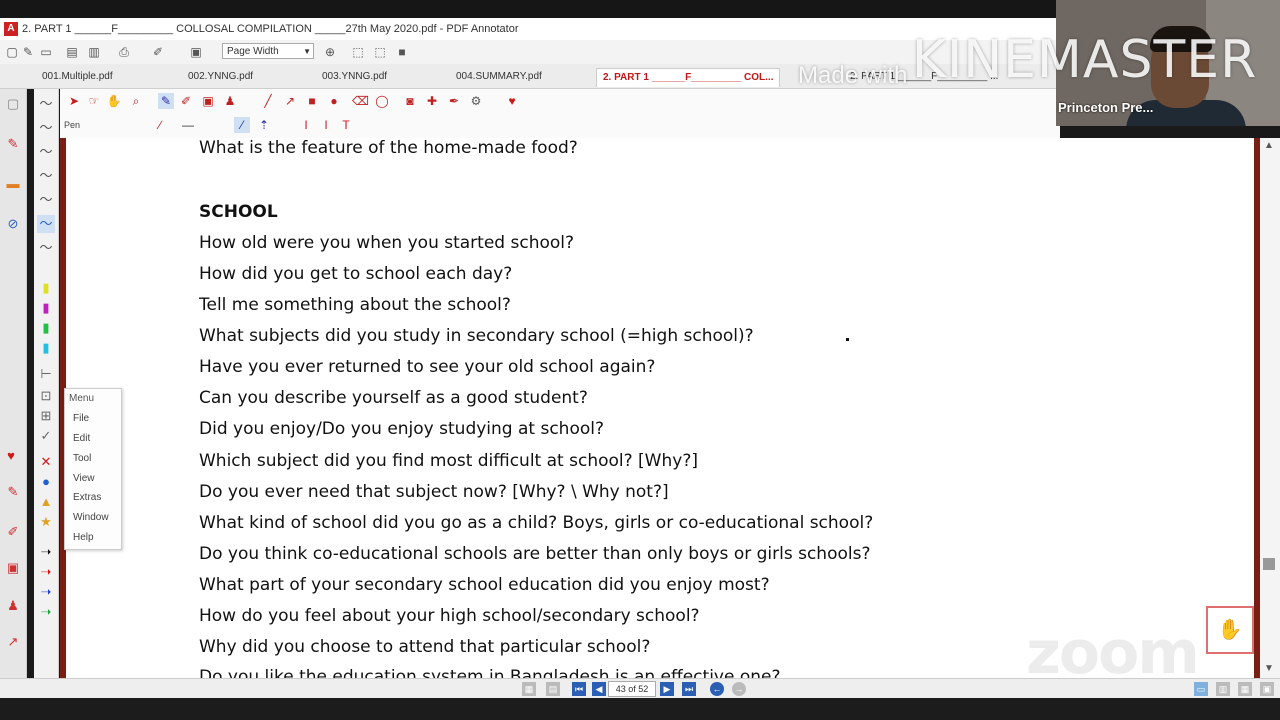  I want to click on ellipse-icon: ●, so click(334, 101).